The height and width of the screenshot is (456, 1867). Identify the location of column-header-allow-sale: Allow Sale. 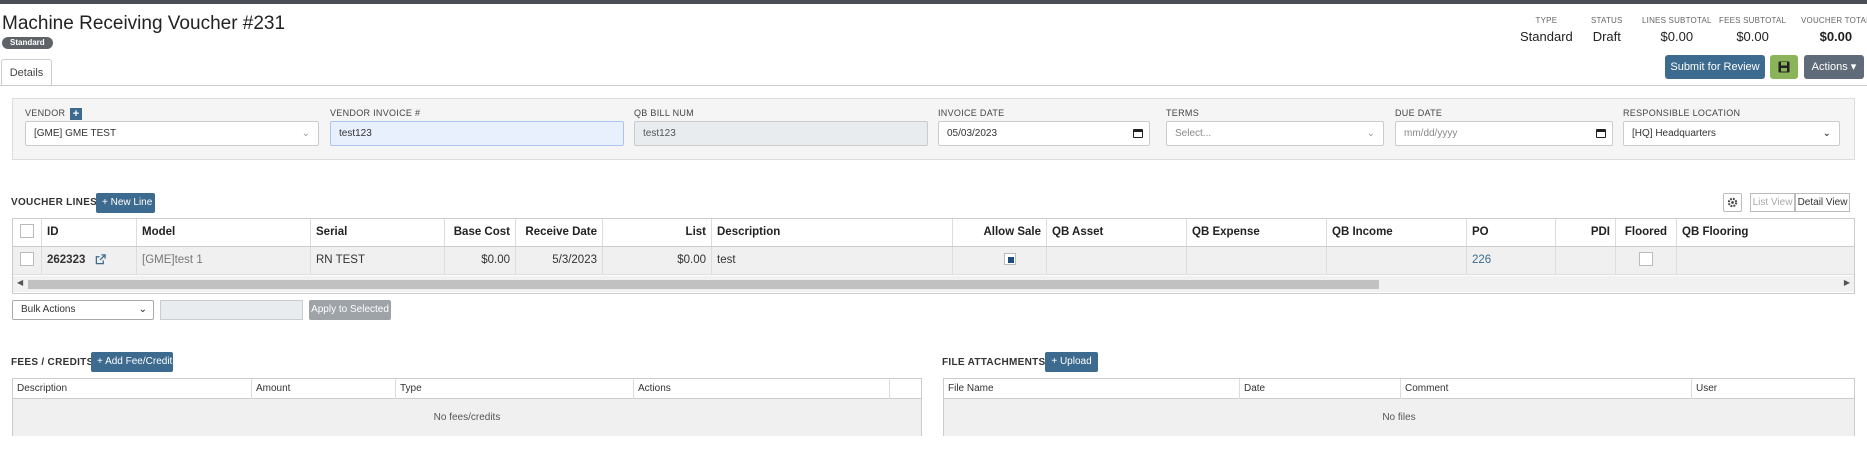
(1000, 232).